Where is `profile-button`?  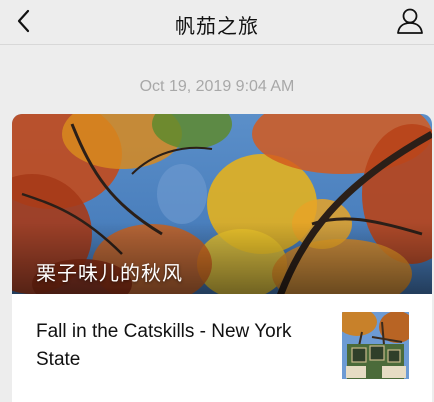 profile-button is located at coordinates (410, 21).